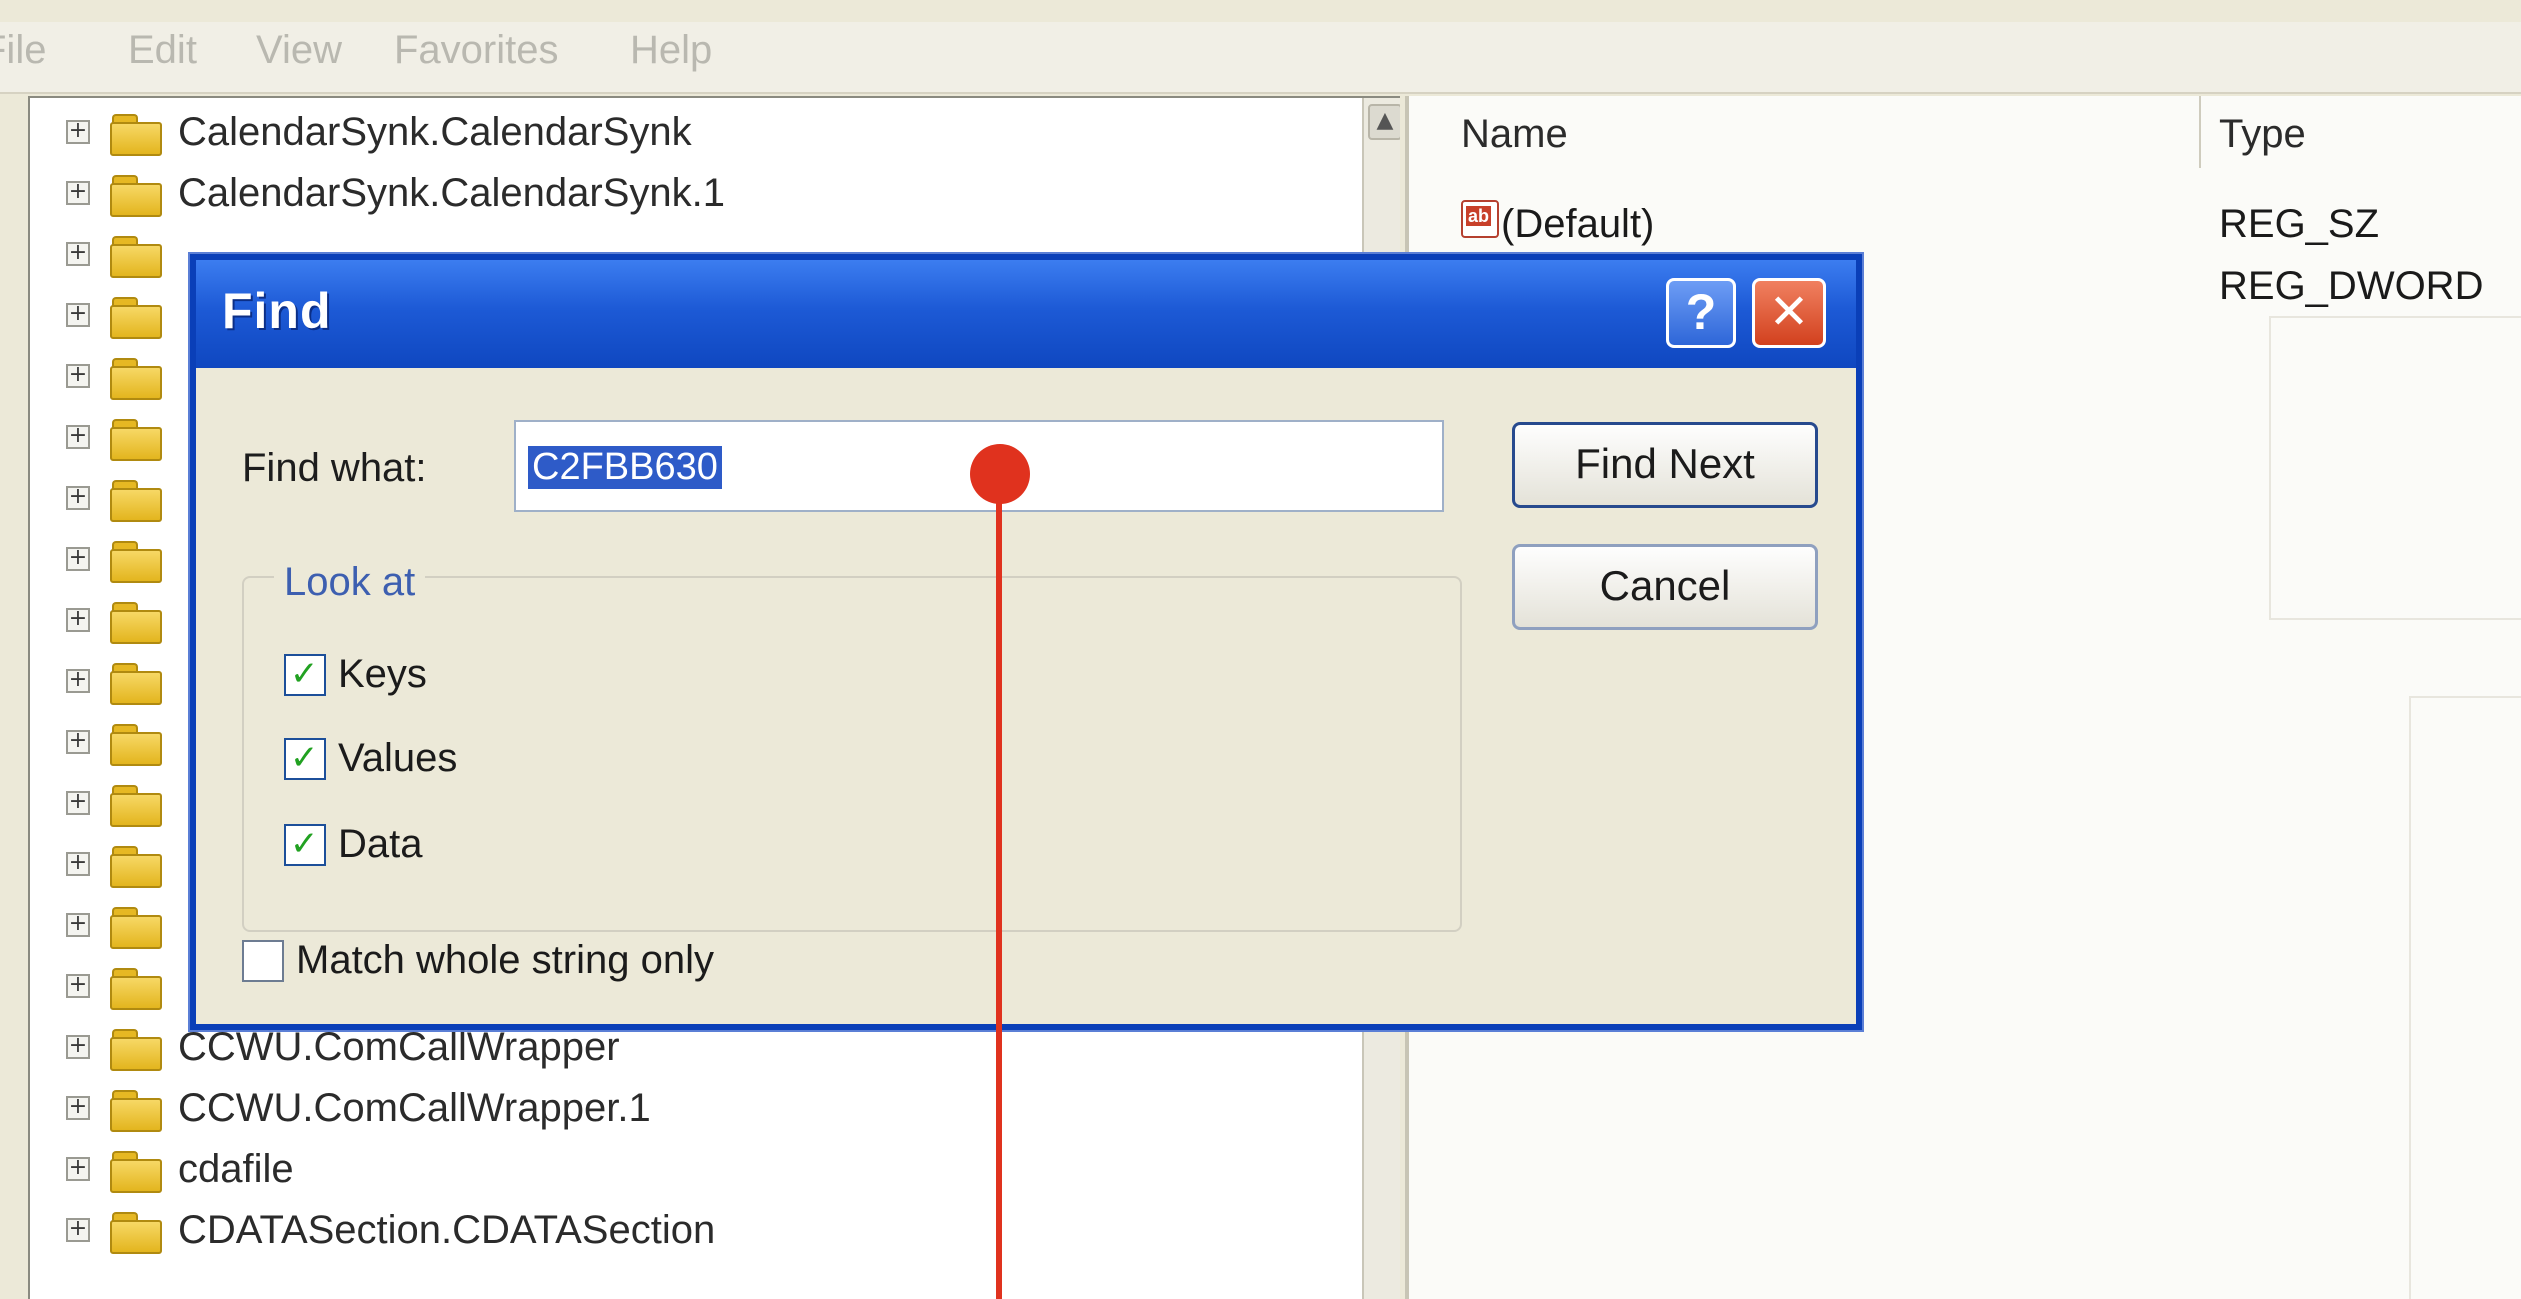 The image size is (2521, 1299). What do you see at coordinates (1514, 134) in the screenshot?
I see `column-header-name: Name` at bounding box center [1514, 134].